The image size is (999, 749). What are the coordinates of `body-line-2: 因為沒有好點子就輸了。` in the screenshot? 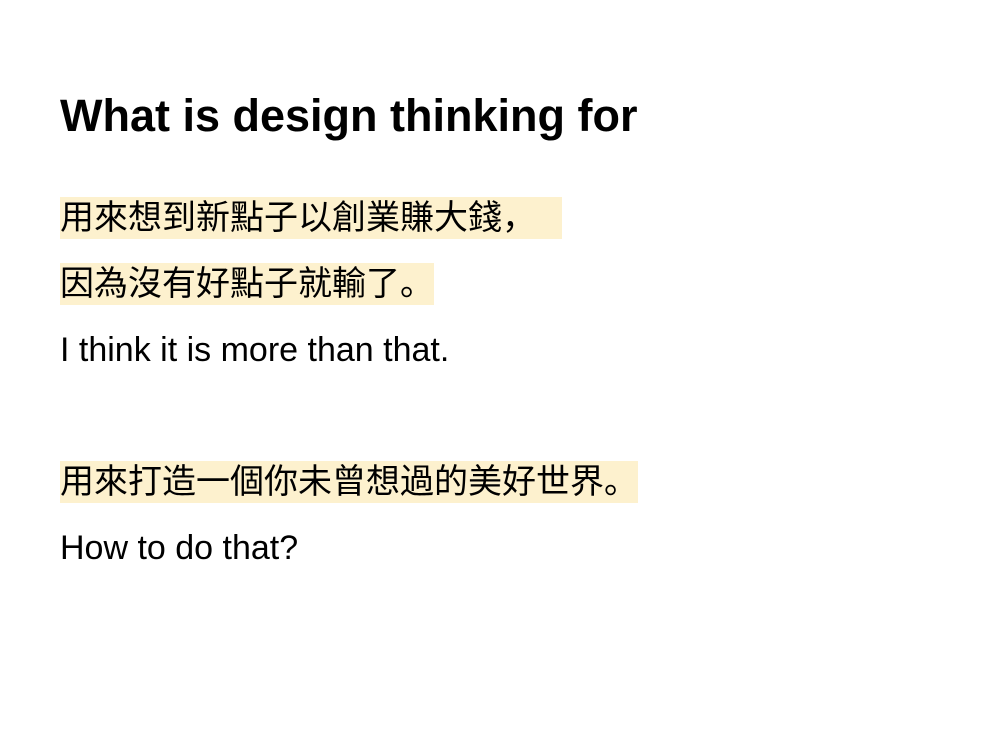 It's located at (247, 284).